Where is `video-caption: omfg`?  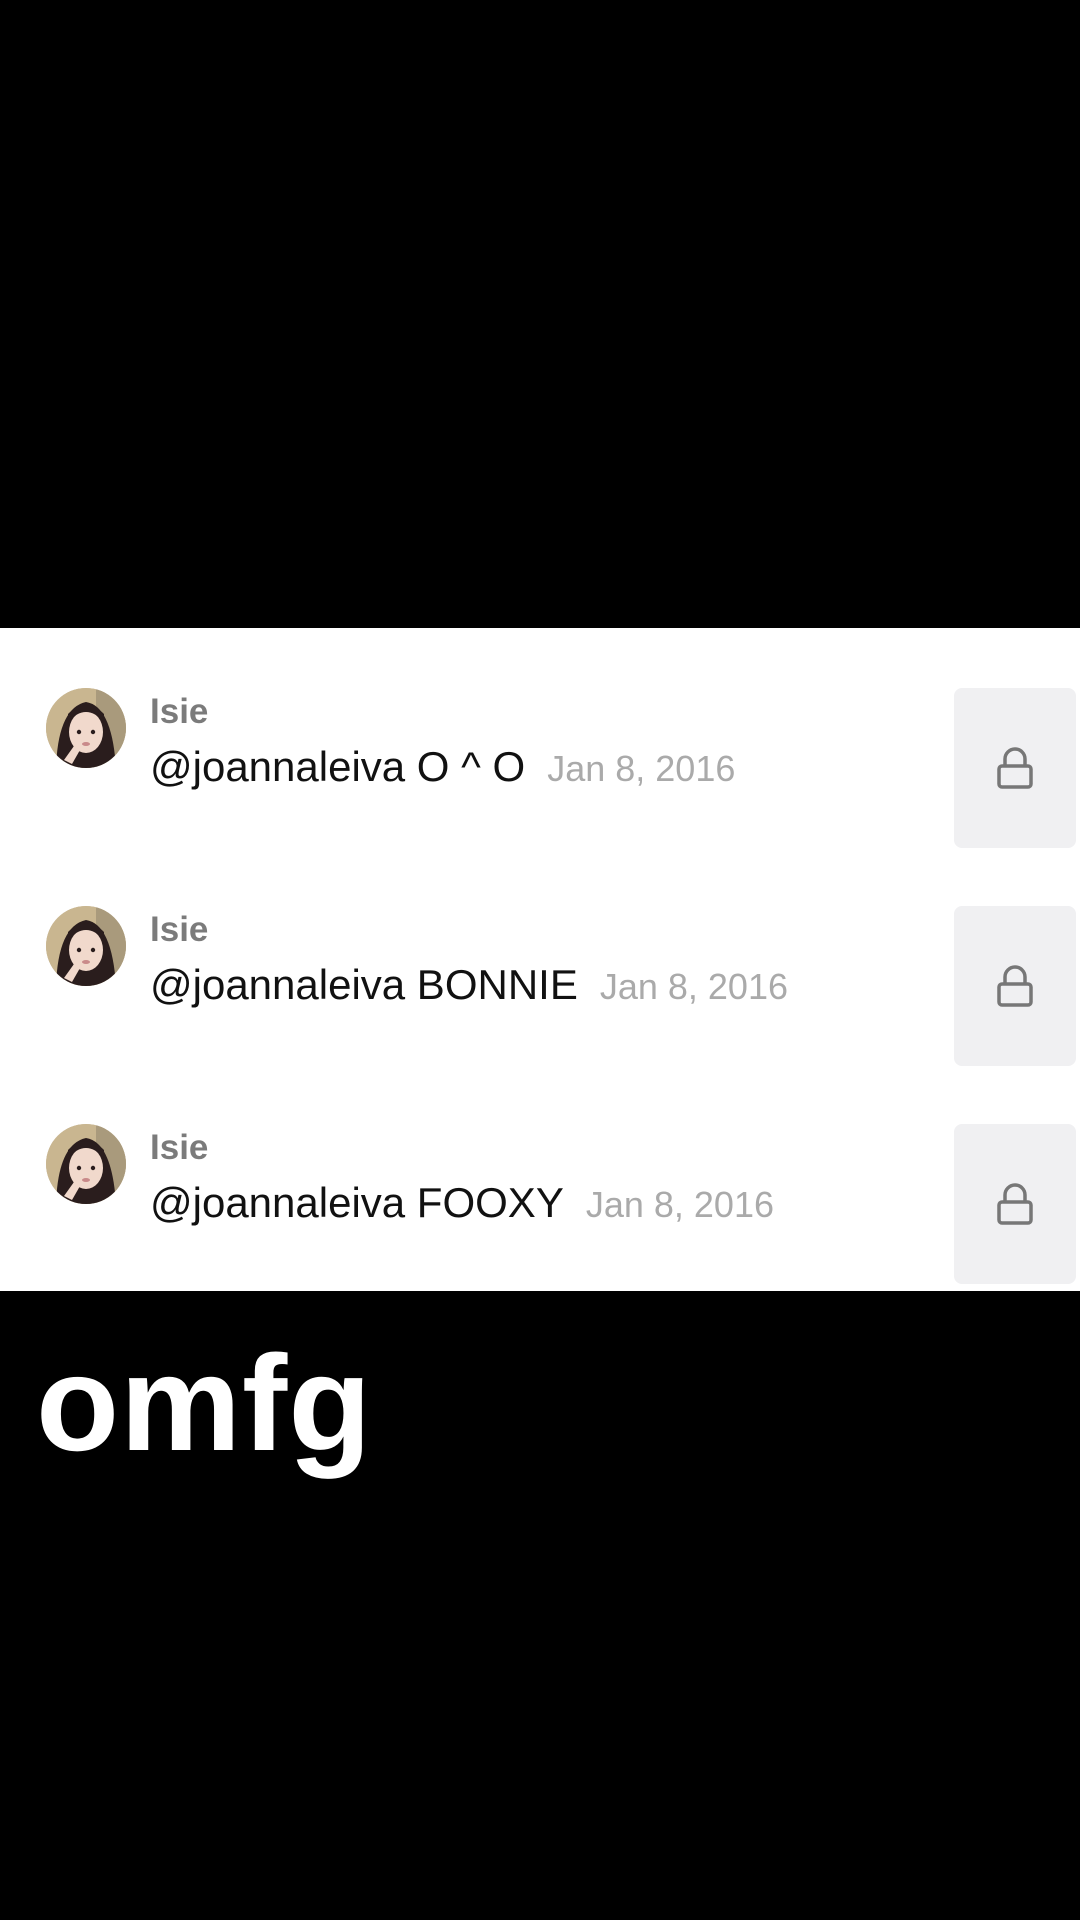 video-caption: omfg is located at coordinates (204, 1403).